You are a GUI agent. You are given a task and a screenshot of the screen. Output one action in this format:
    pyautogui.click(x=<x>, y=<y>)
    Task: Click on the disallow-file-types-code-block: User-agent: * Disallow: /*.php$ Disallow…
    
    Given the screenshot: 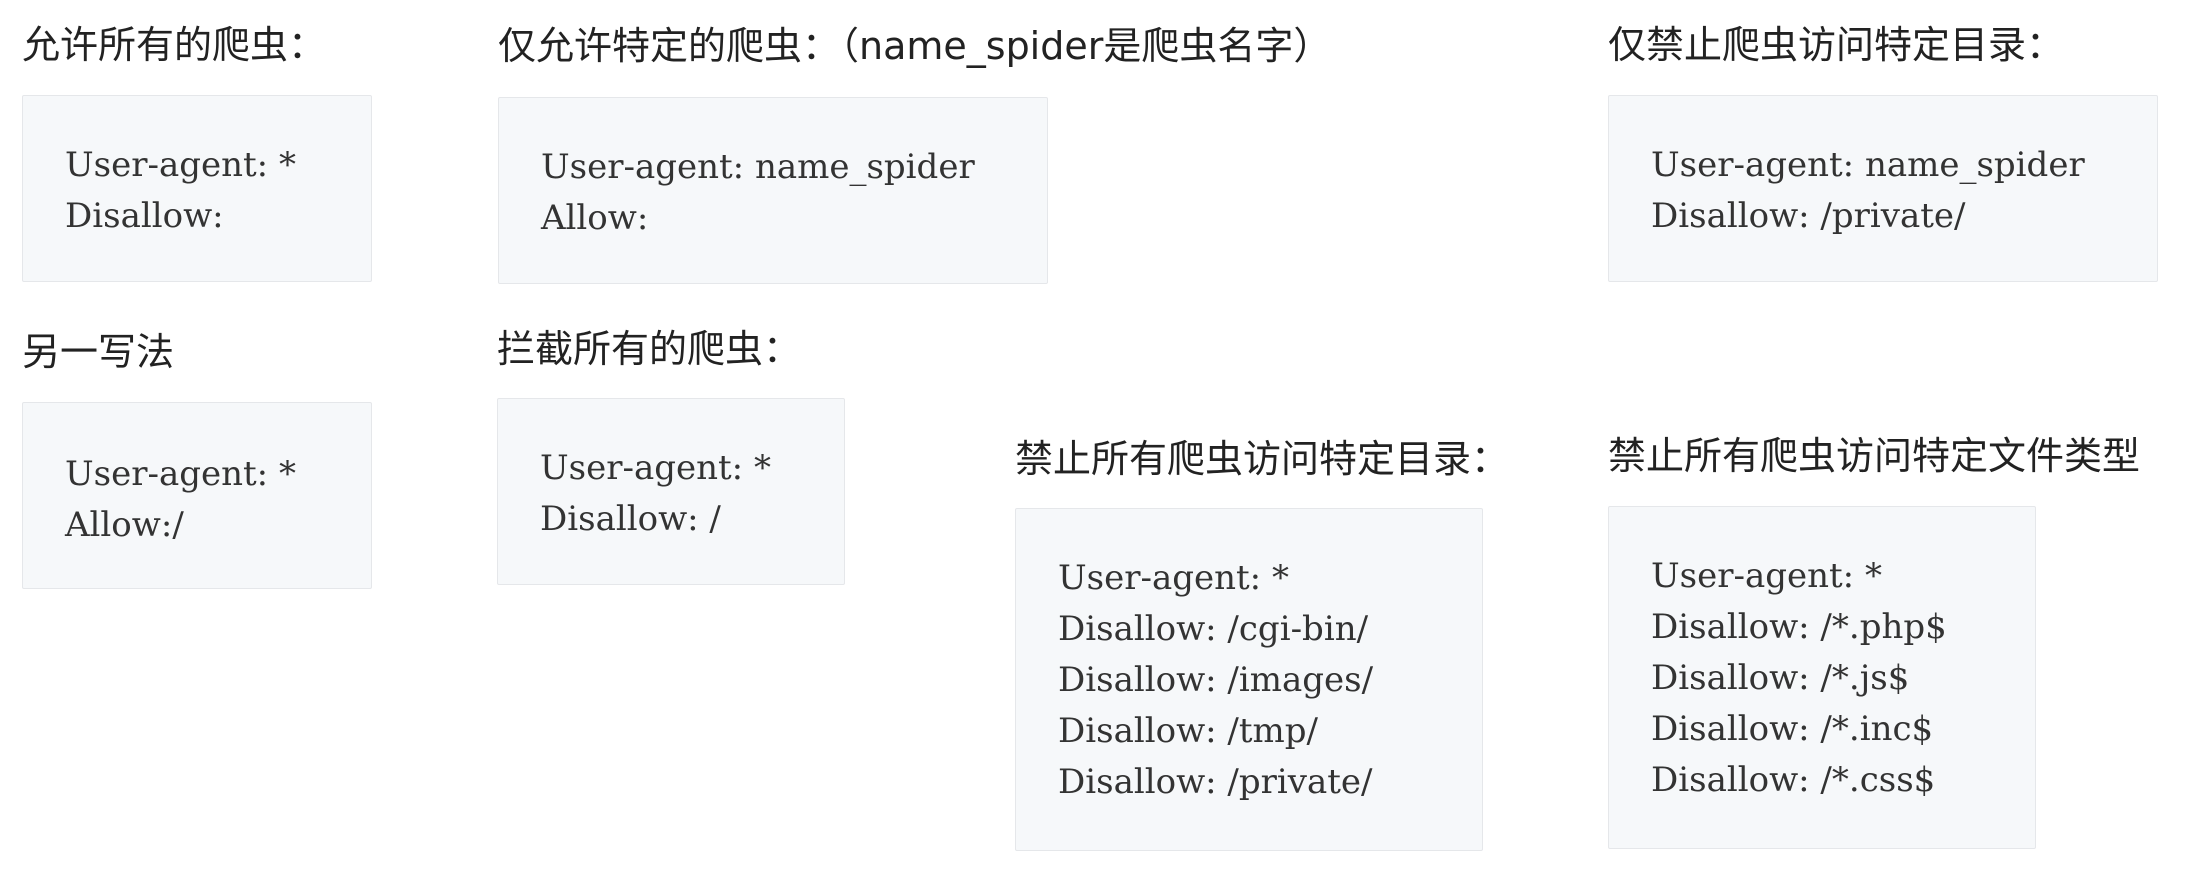 What is the action you would take?
    pyautogui.click(x=1822, y=677)
    